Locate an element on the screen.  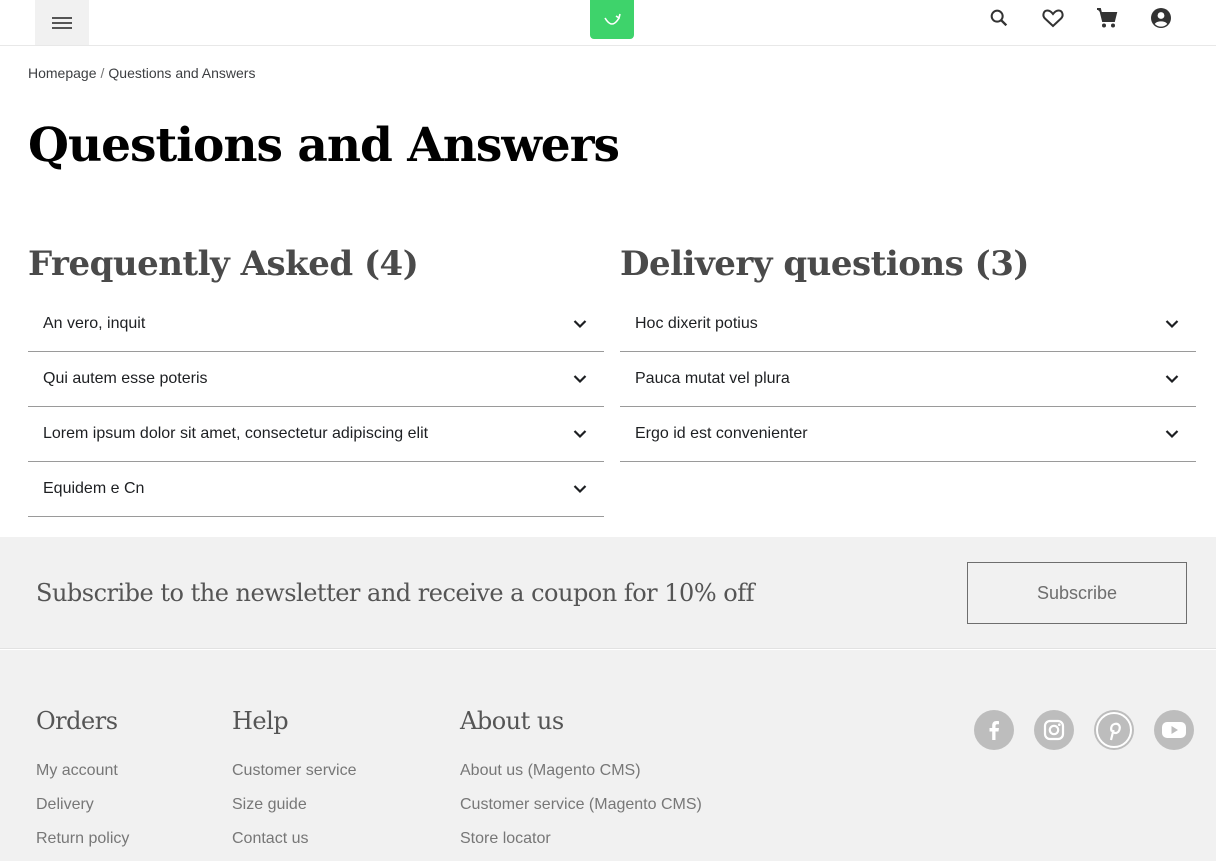
shopping-bag-logo-icon is located at coordinates (612, 19).